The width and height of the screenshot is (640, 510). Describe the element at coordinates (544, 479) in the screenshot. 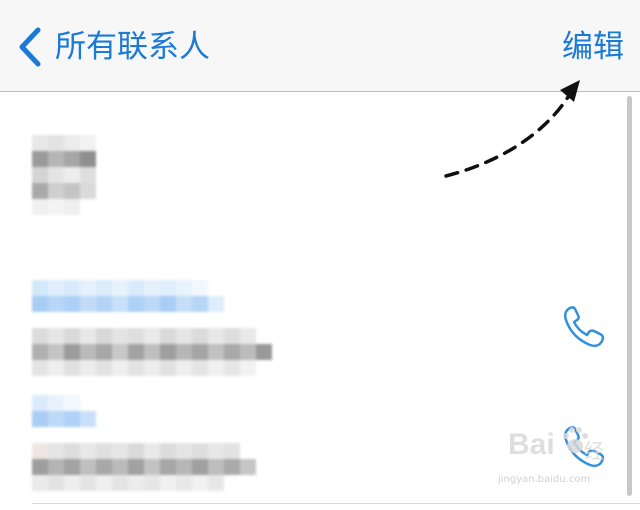

I see `watermark-url: jingyan.baidu.com` at that location.